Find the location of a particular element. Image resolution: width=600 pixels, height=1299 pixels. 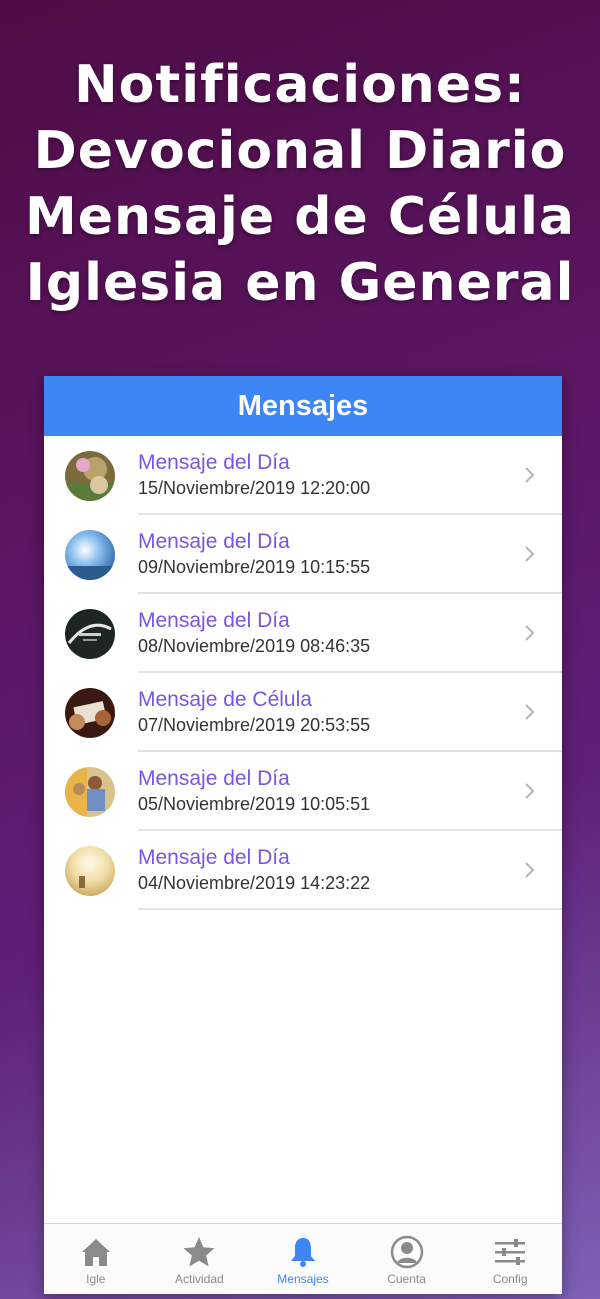

headline-line-3: Mensaje de Célula is located at coordinates (300, 217).